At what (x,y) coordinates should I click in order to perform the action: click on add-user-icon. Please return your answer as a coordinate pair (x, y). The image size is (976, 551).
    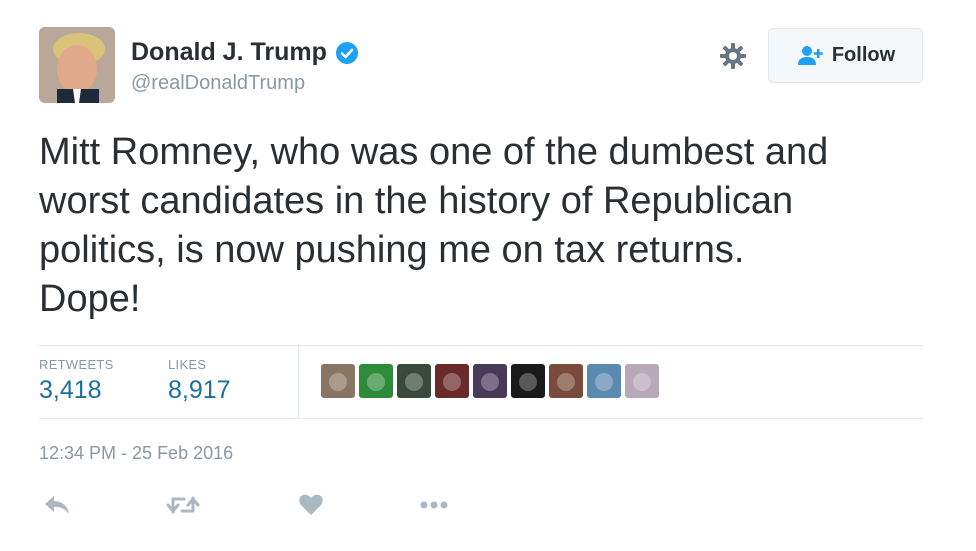
    Looking at the image, I should click on (810, 55).